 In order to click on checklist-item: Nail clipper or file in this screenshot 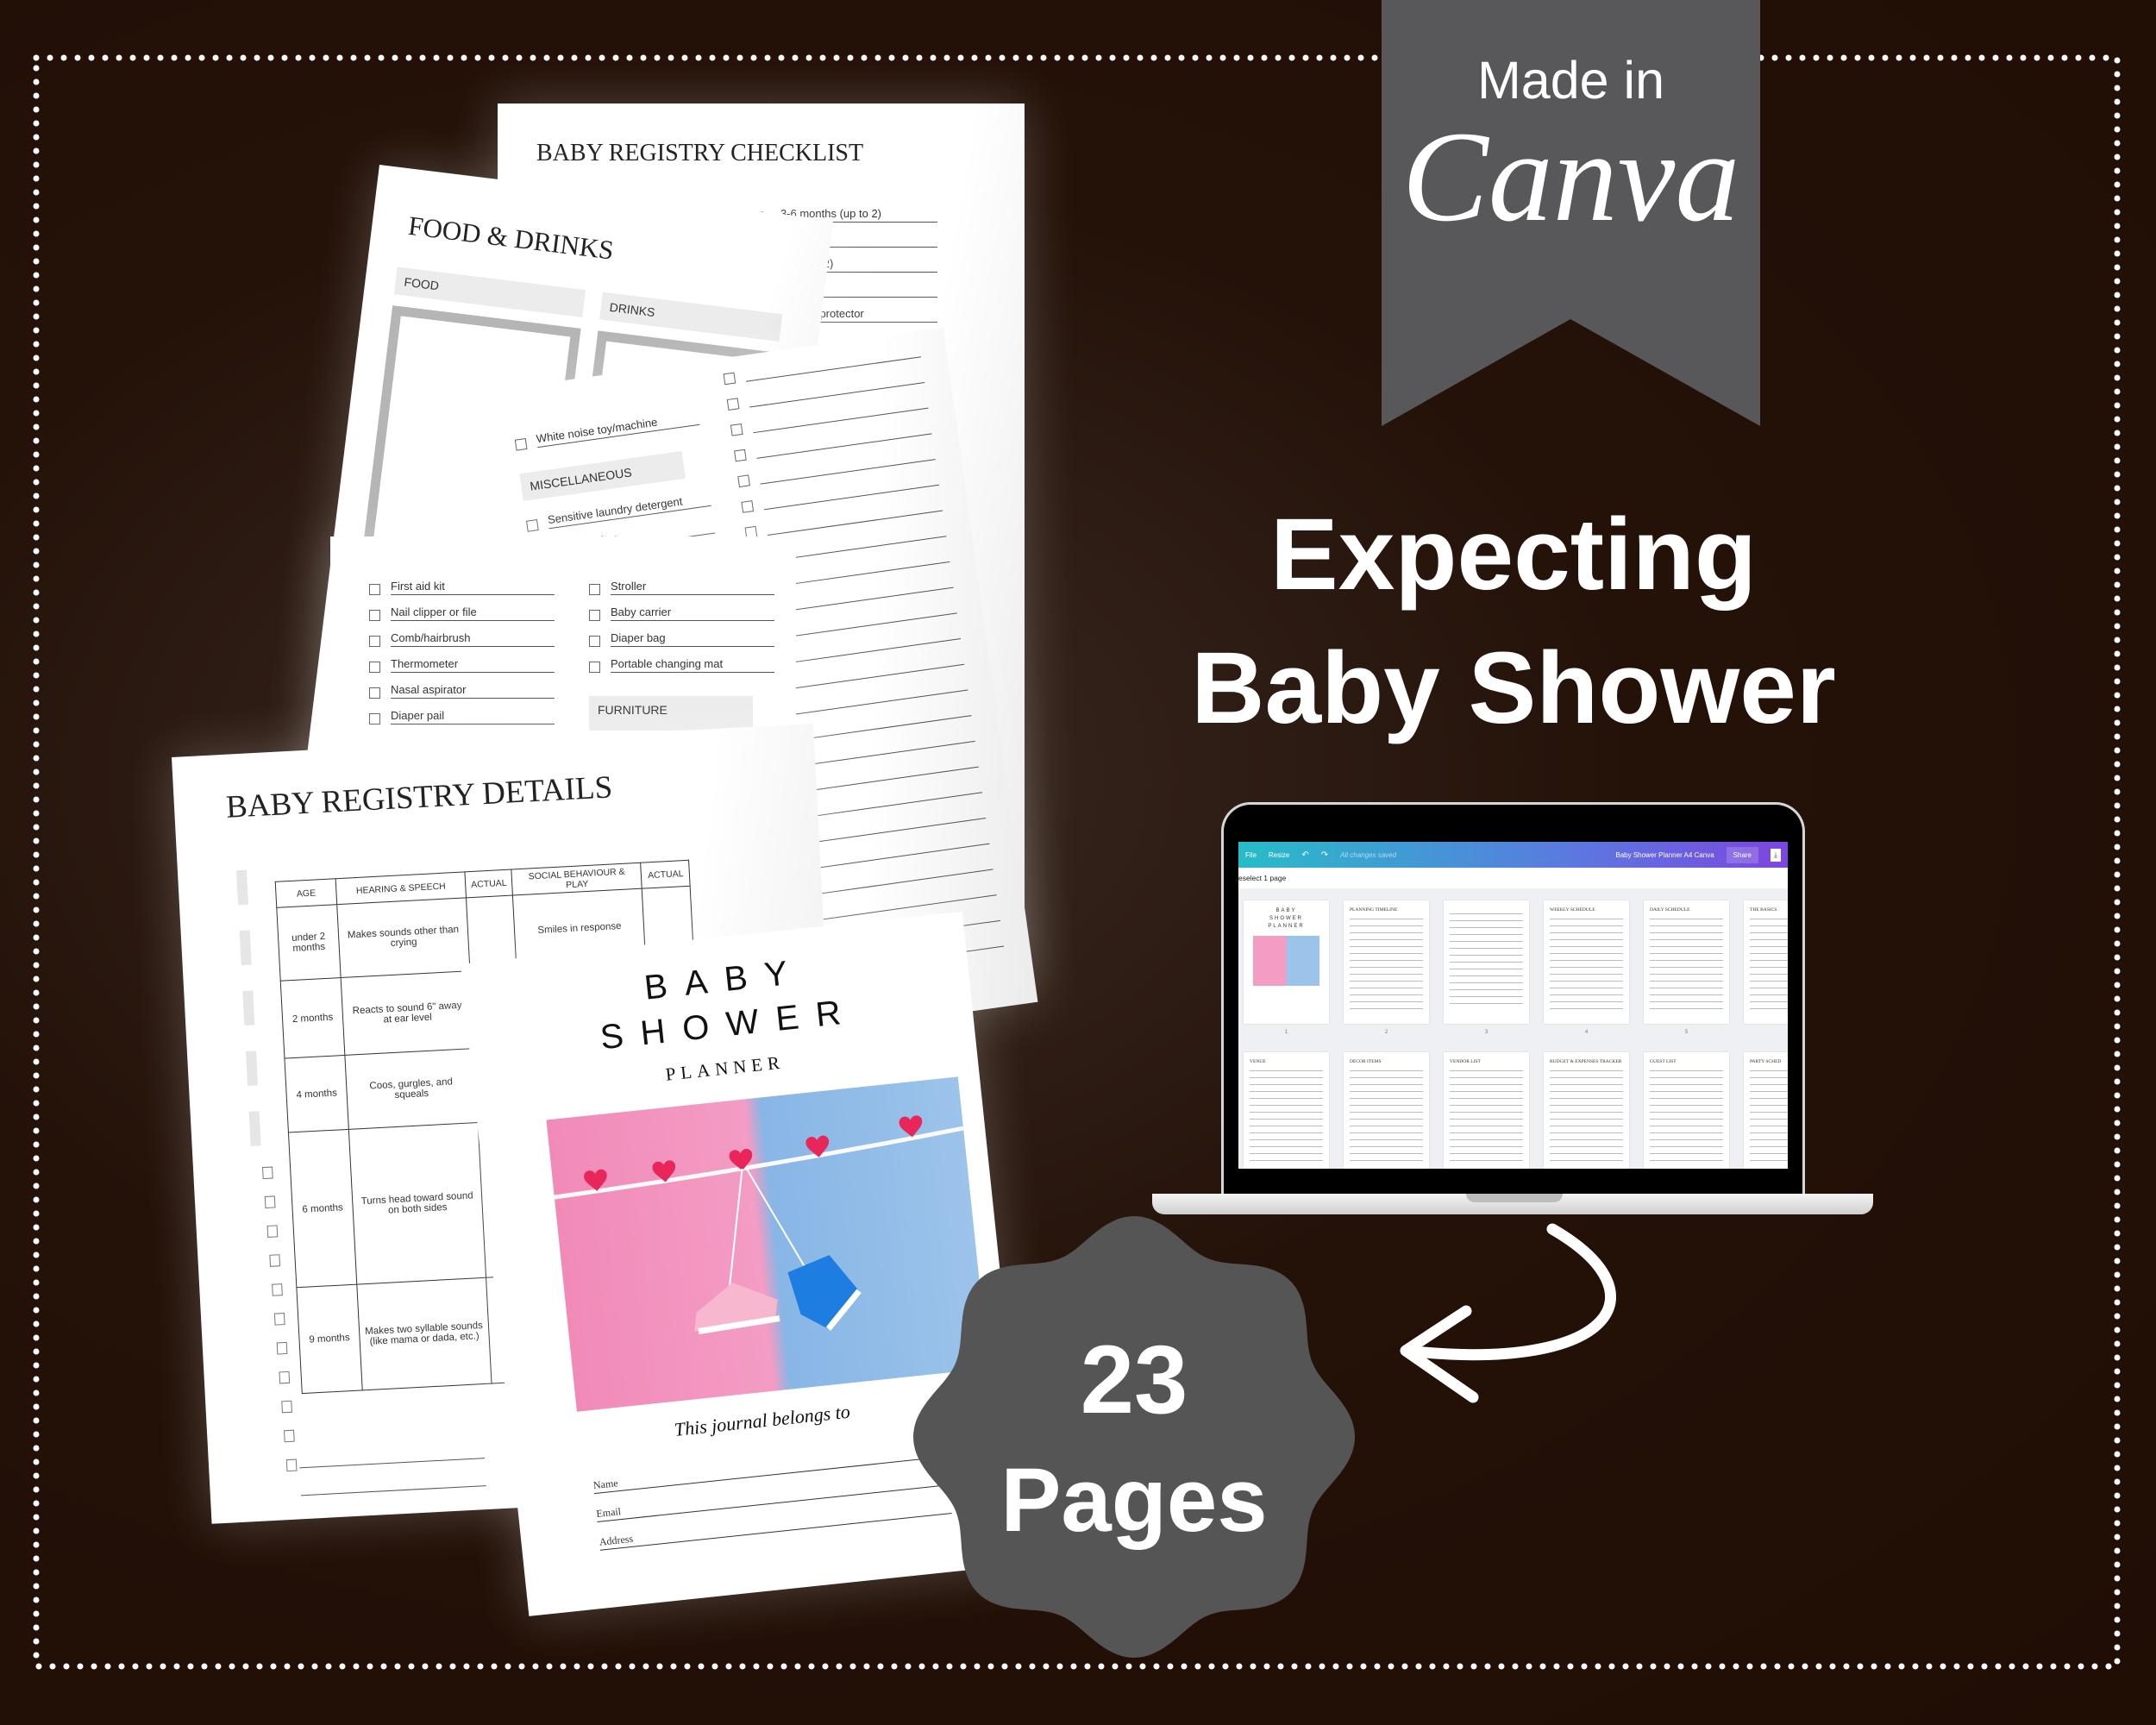, I will do `click(462, 613)`.